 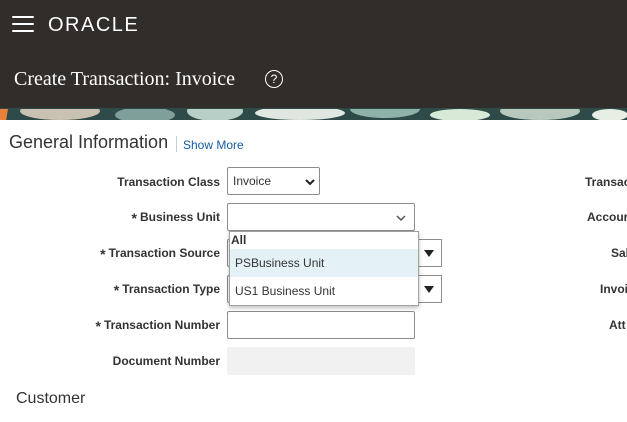 What do you see at coordinates (321, 361) in the screenshot?
I see `document-number-field` at bounding box center [321, 361].